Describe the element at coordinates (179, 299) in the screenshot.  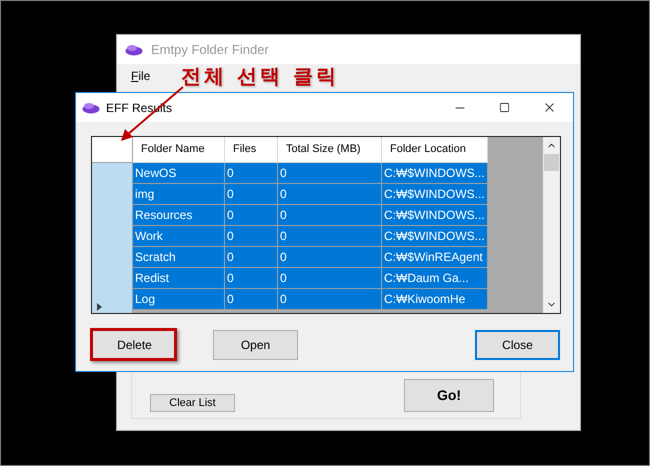
I see `table-cell: Log` at that location.